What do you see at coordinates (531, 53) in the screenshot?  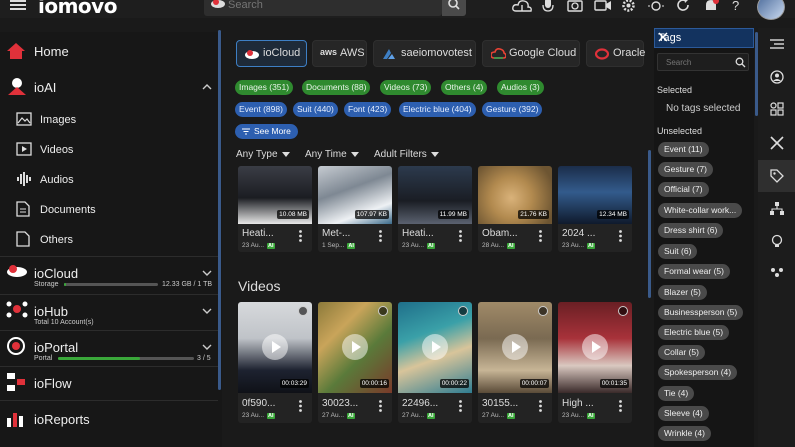 I see `tab-google-cloud: Google Cloud` at bounding box center [531, 53].